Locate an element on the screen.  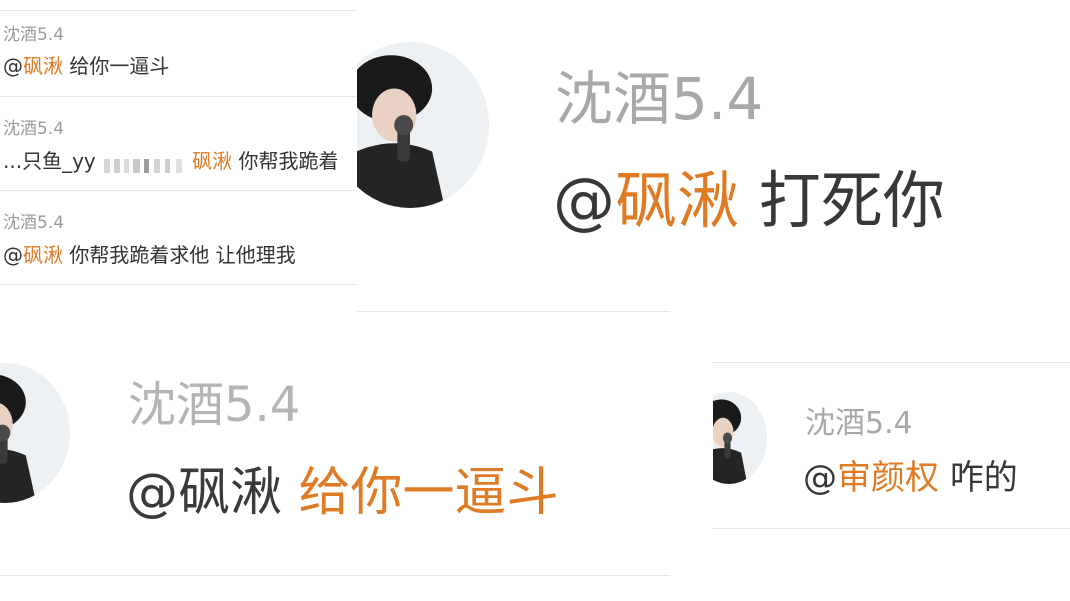
list-item: 沈酒5.4 @砜湫 你帮我跪着求他 让他理我 is located at coordinates (178, 238).